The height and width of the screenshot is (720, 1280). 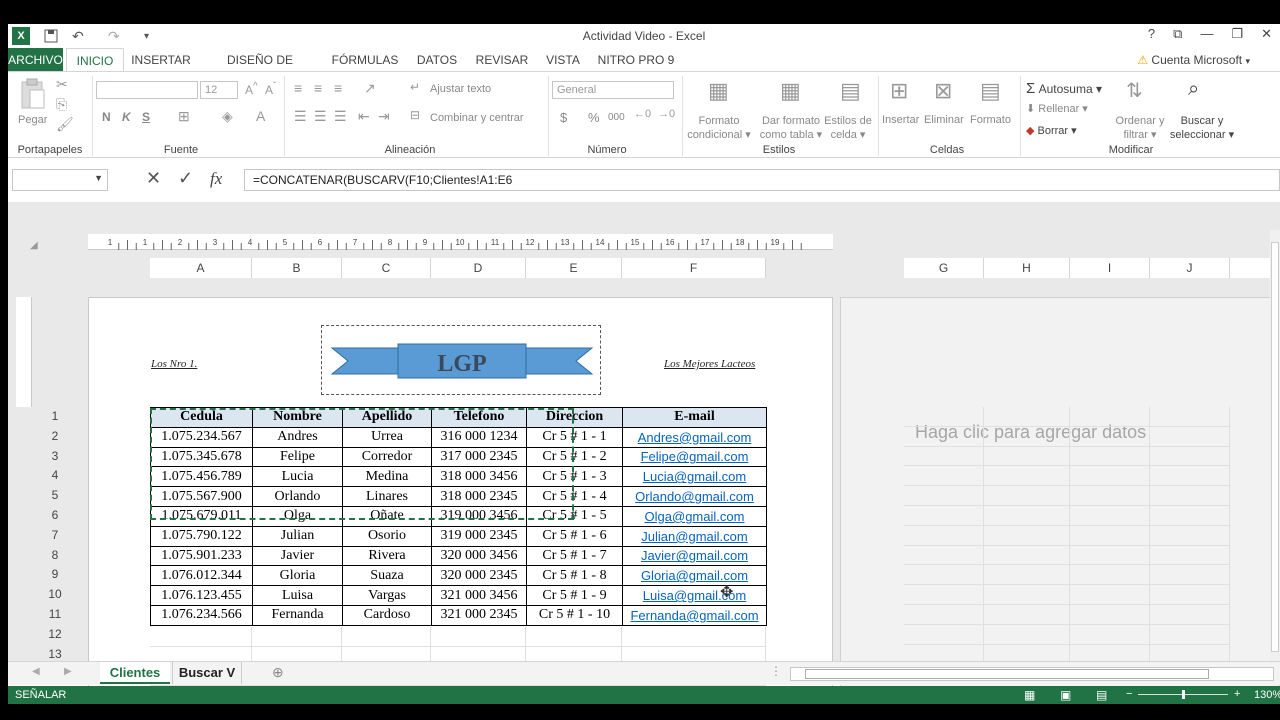 What do you see at coordinates (848, 128) in the screenshot?
I see `cell-styles-button: Estilos de celda ▾` at bounding box center [848, 128].